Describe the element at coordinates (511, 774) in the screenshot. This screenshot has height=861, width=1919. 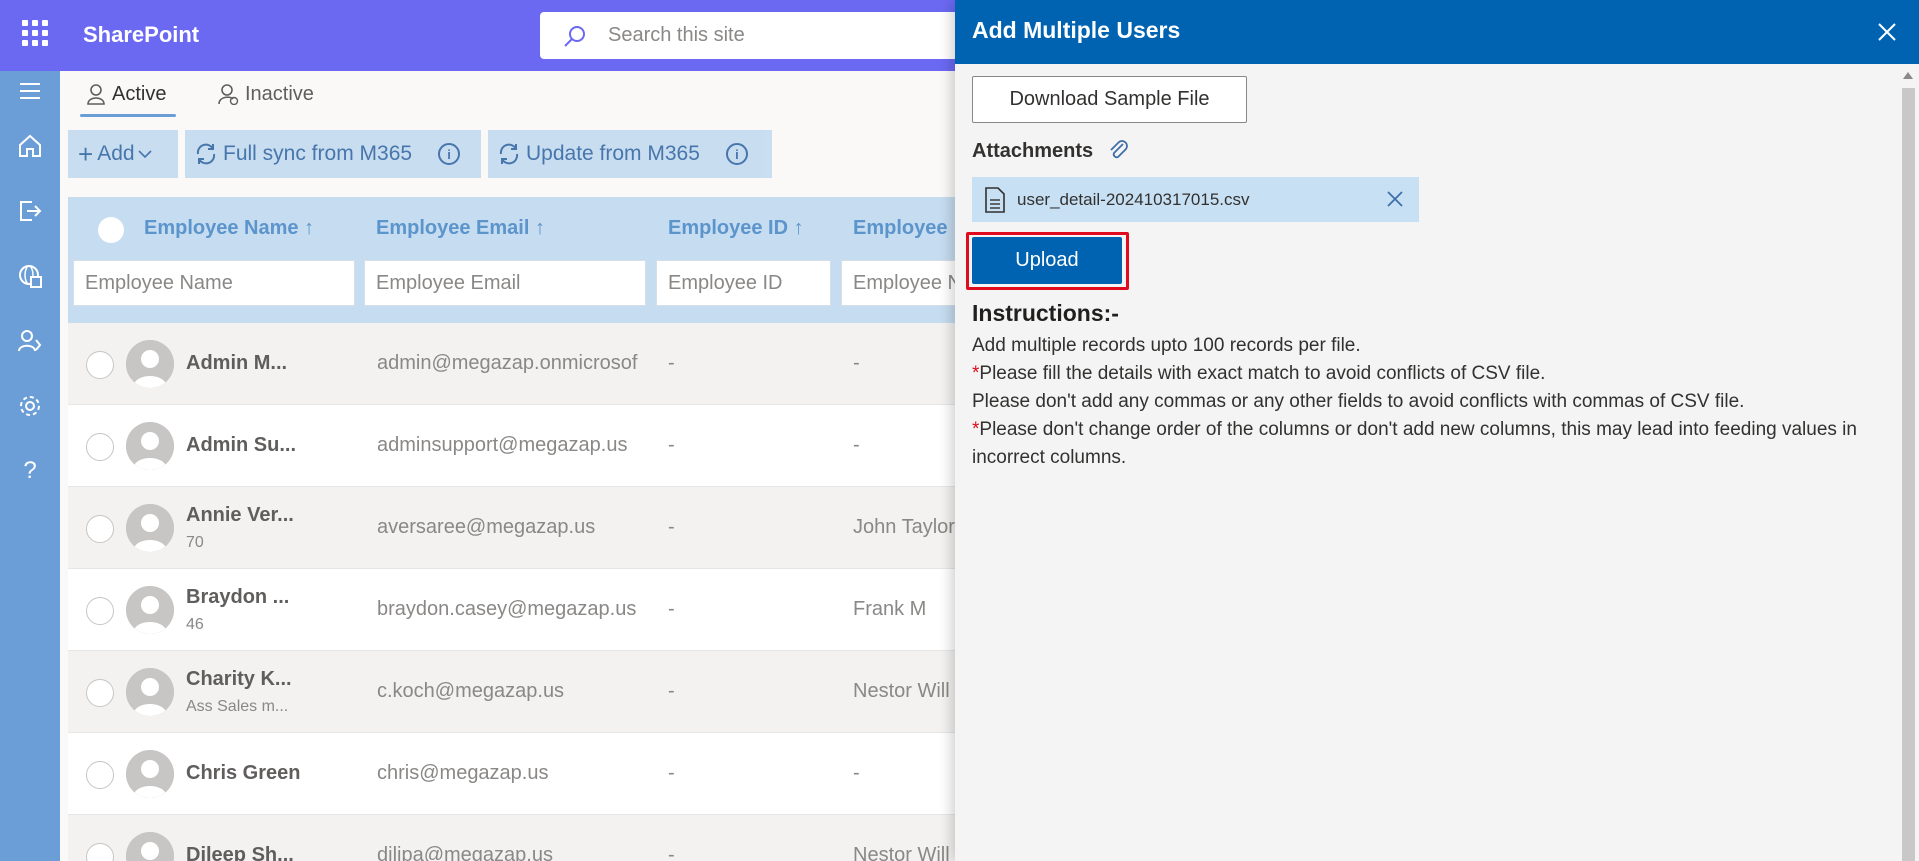
I see `table-row: Chris Green chris@megazap.us - -` at that location.